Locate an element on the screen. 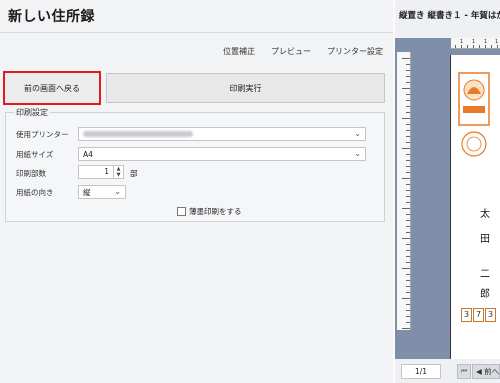  prev-label: 前へ is located at coordinates (492, 371).